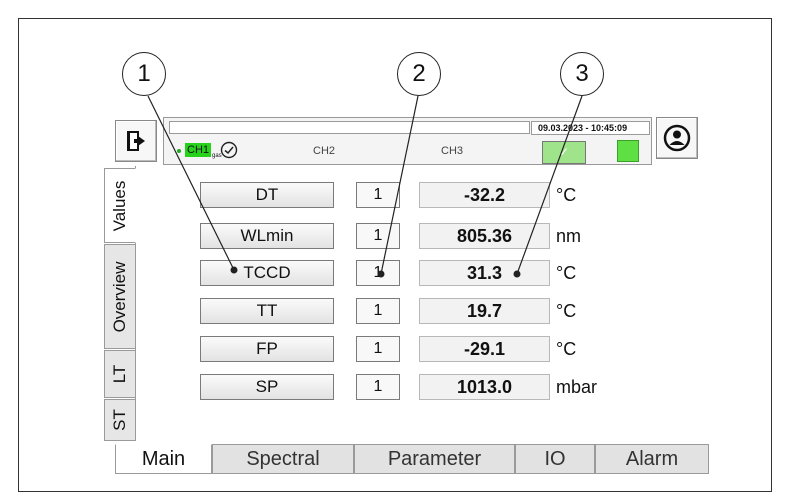 The height and width of the screenshot is (499, 790). I want to click on value-field-dt: -32.2, so click(484, 195).